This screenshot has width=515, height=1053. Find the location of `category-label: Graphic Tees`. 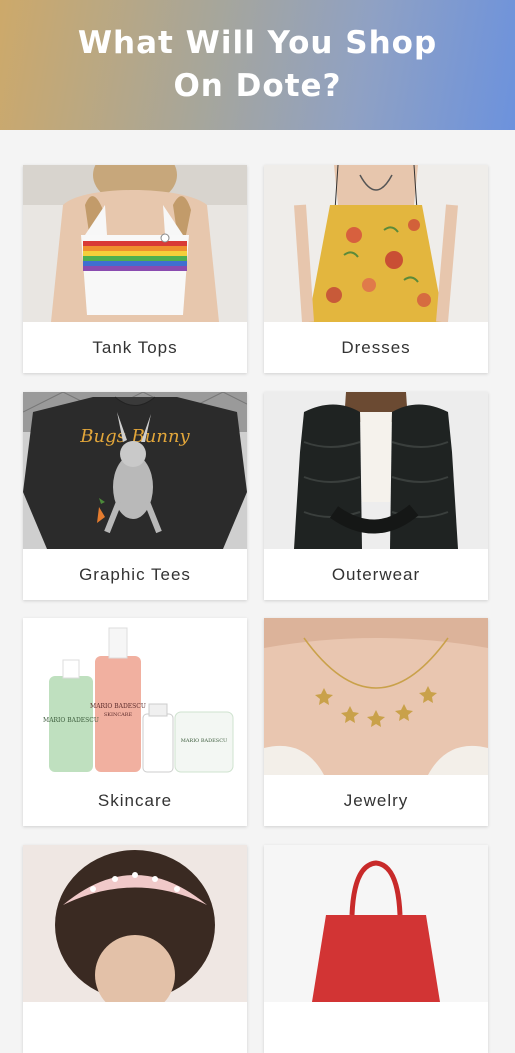

category-label: Graphic Tees is located at coordinates (135, 574).